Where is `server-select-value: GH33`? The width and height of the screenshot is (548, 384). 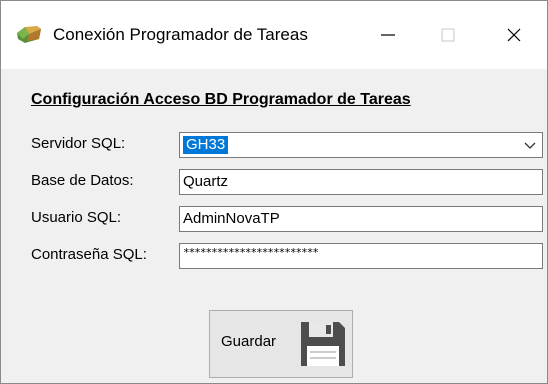 server-select-value: GH33 is located at coordinates (206, 145).